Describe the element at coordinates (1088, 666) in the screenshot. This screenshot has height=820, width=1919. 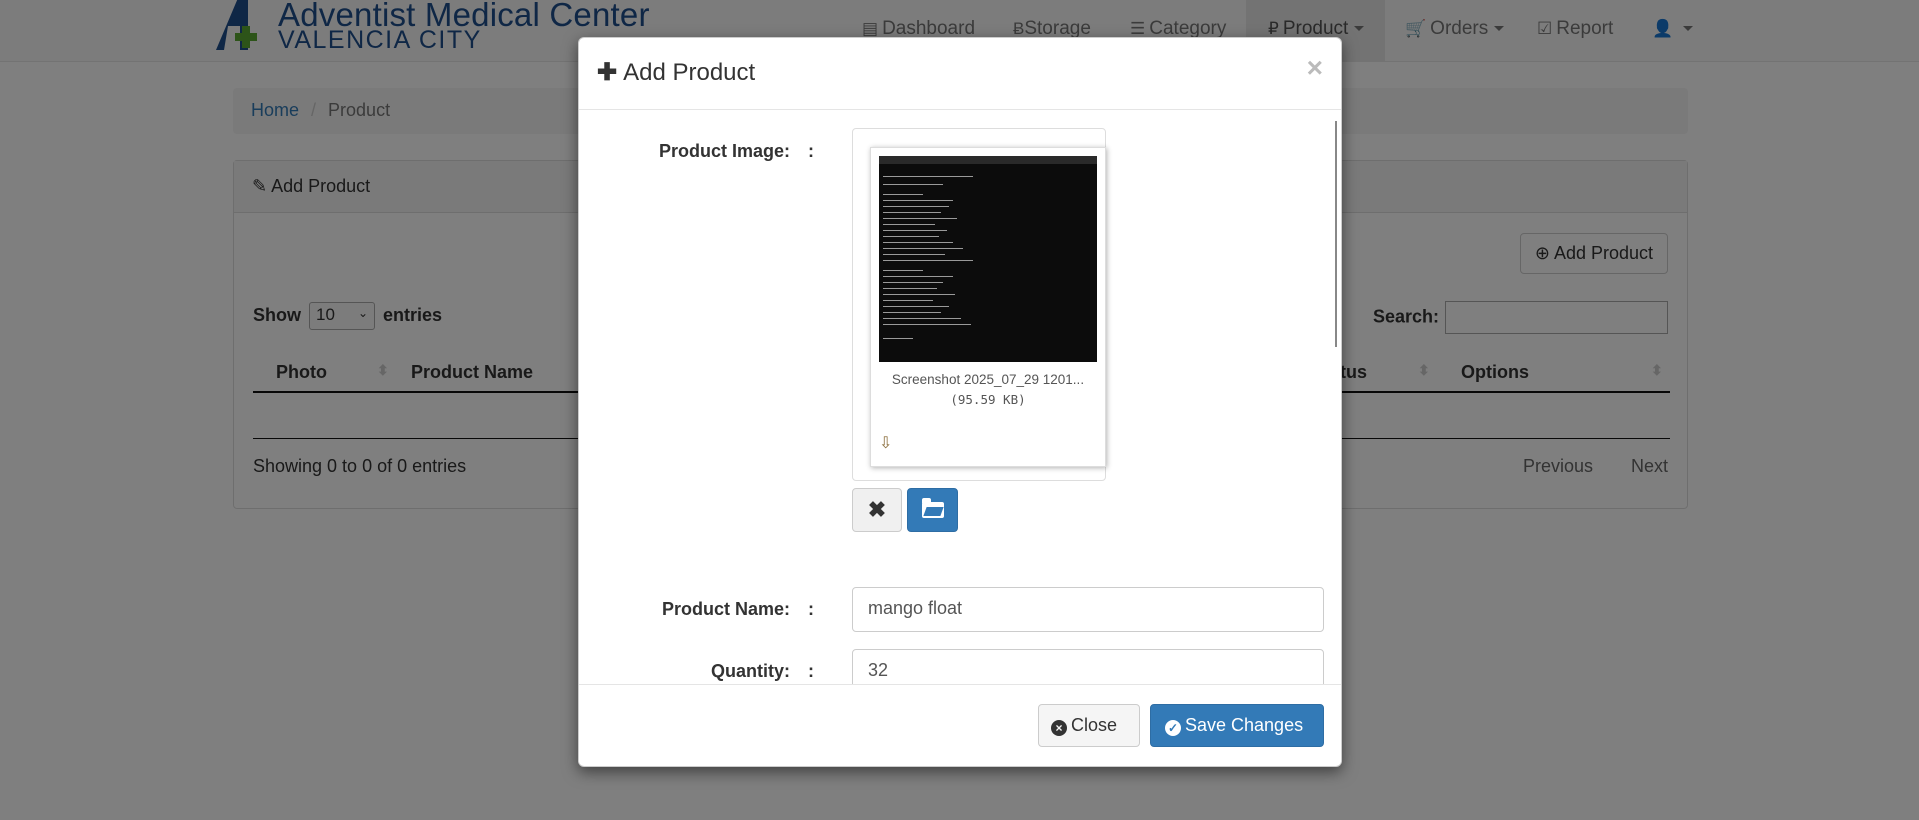
I see `quantity-input: 32` at that location.